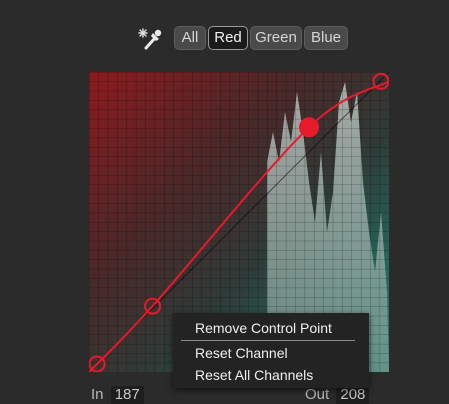  What do you see at coordinates (97, 394) in the screenshot?
I see `input-label: In` at bounding box center [97, 394].